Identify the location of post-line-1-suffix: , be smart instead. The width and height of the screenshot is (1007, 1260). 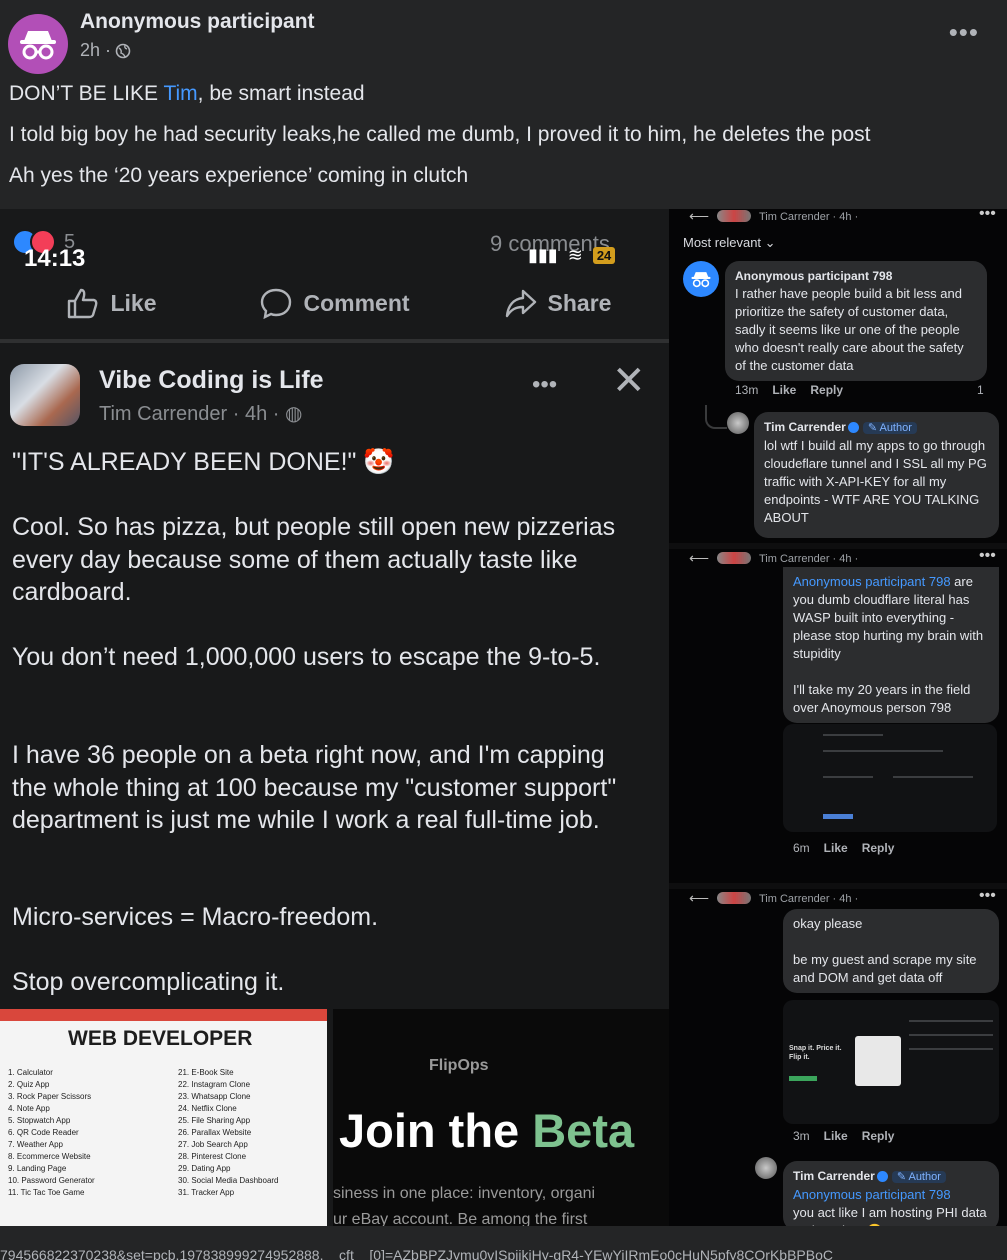
(281, 93).